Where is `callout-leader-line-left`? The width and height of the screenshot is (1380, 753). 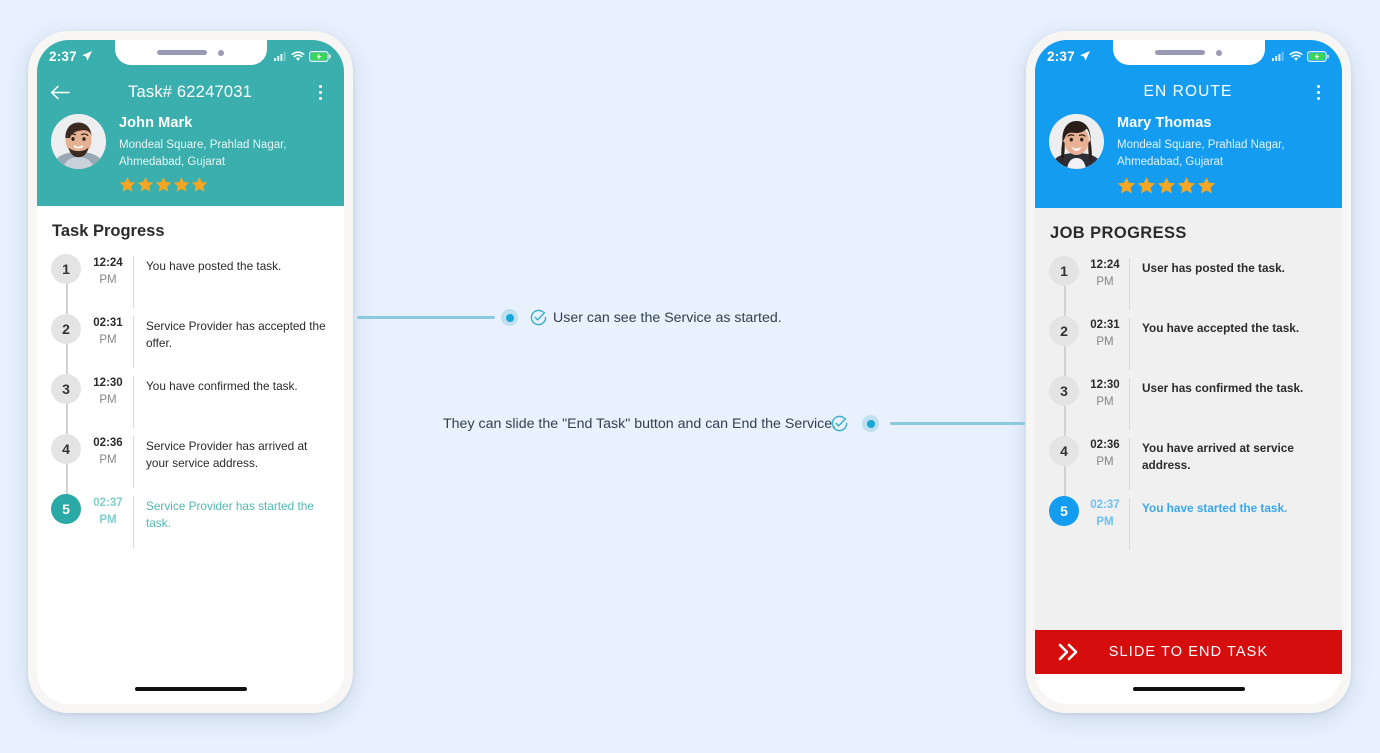 callout-leader-line-left is located at coordinates (426, 317).